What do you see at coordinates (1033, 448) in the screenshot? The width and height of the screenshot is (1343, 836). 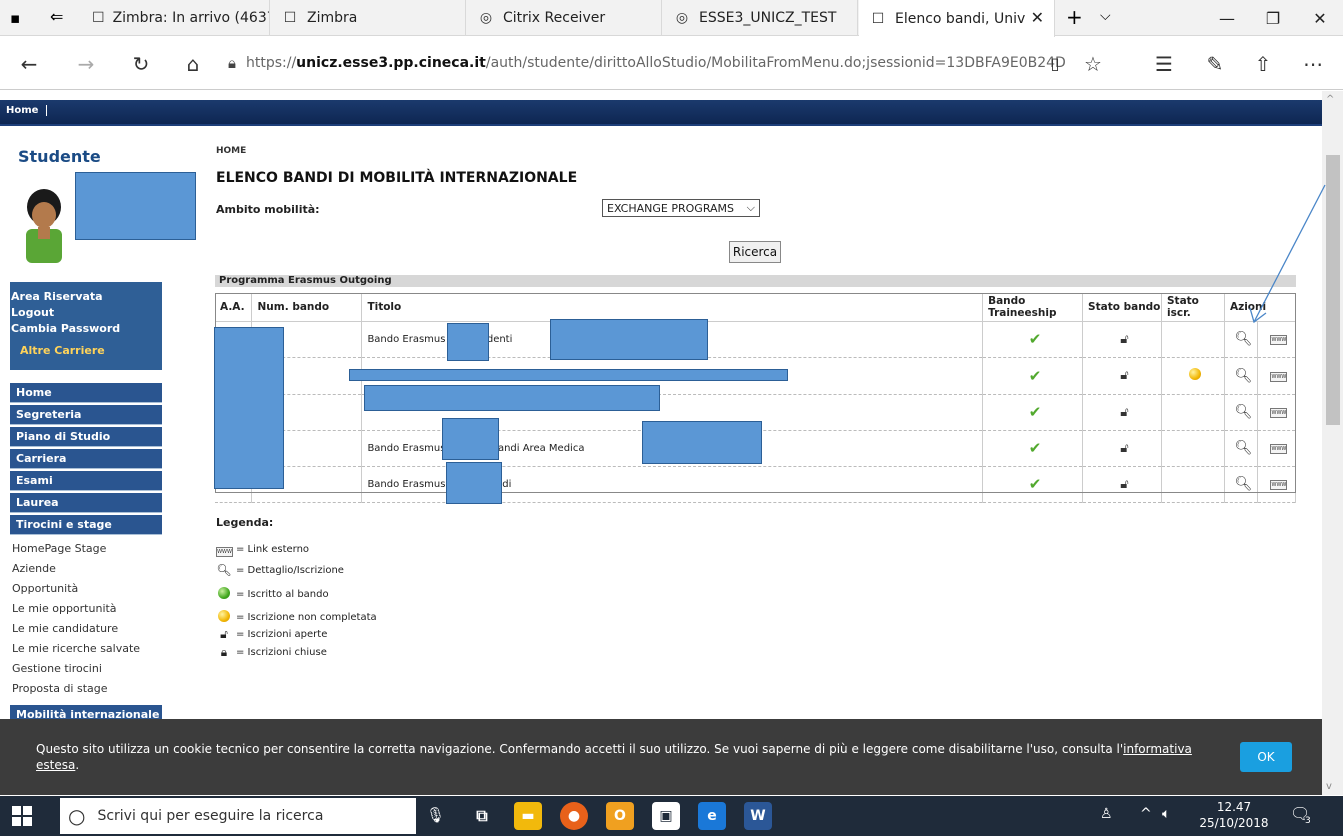 I see `check-icon: ✔` at bounding box center [1033, 448].